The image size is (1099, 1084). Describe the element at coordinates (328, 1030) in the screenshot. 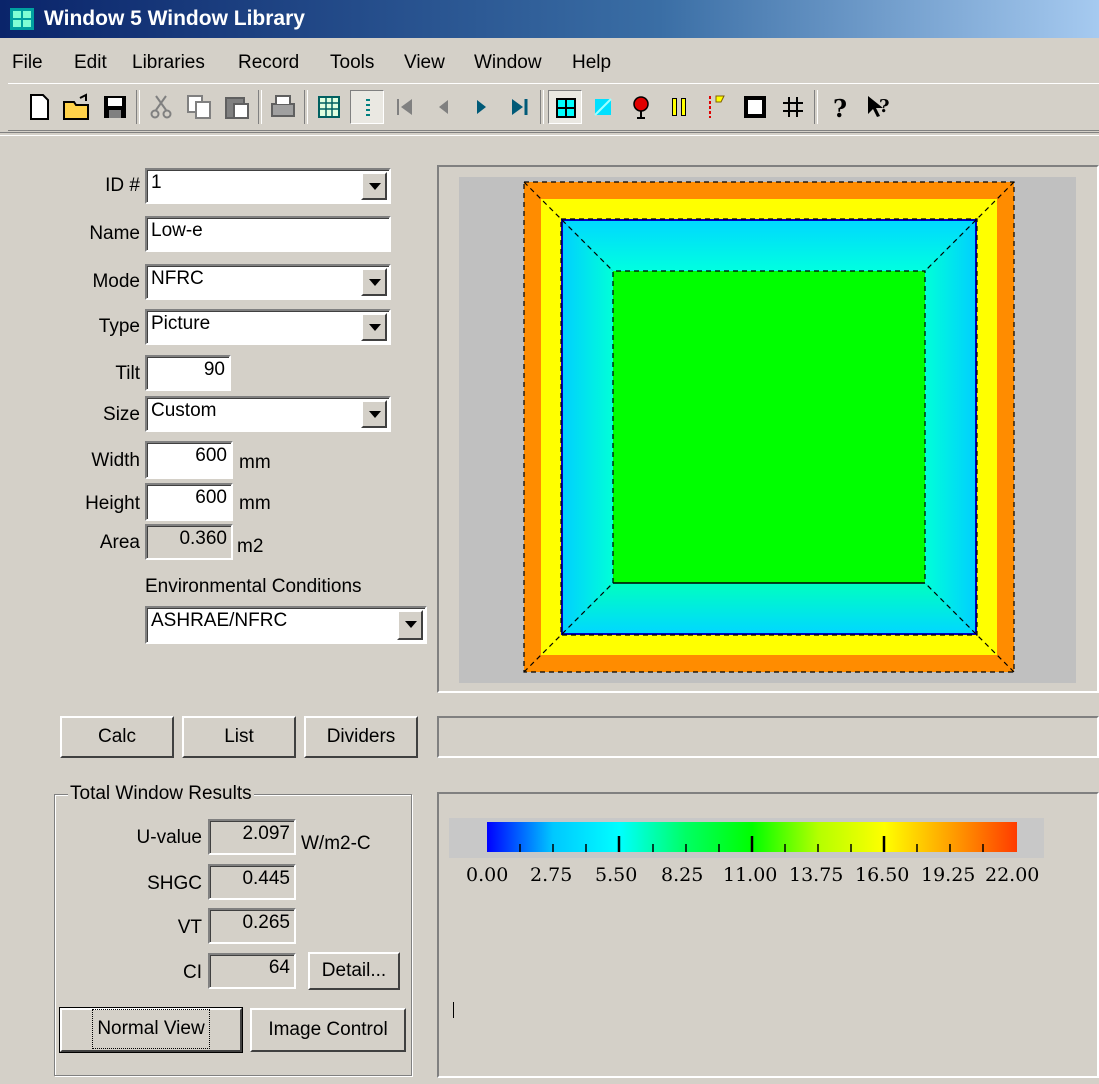

I see `image-control-button: Image Control` at that location.